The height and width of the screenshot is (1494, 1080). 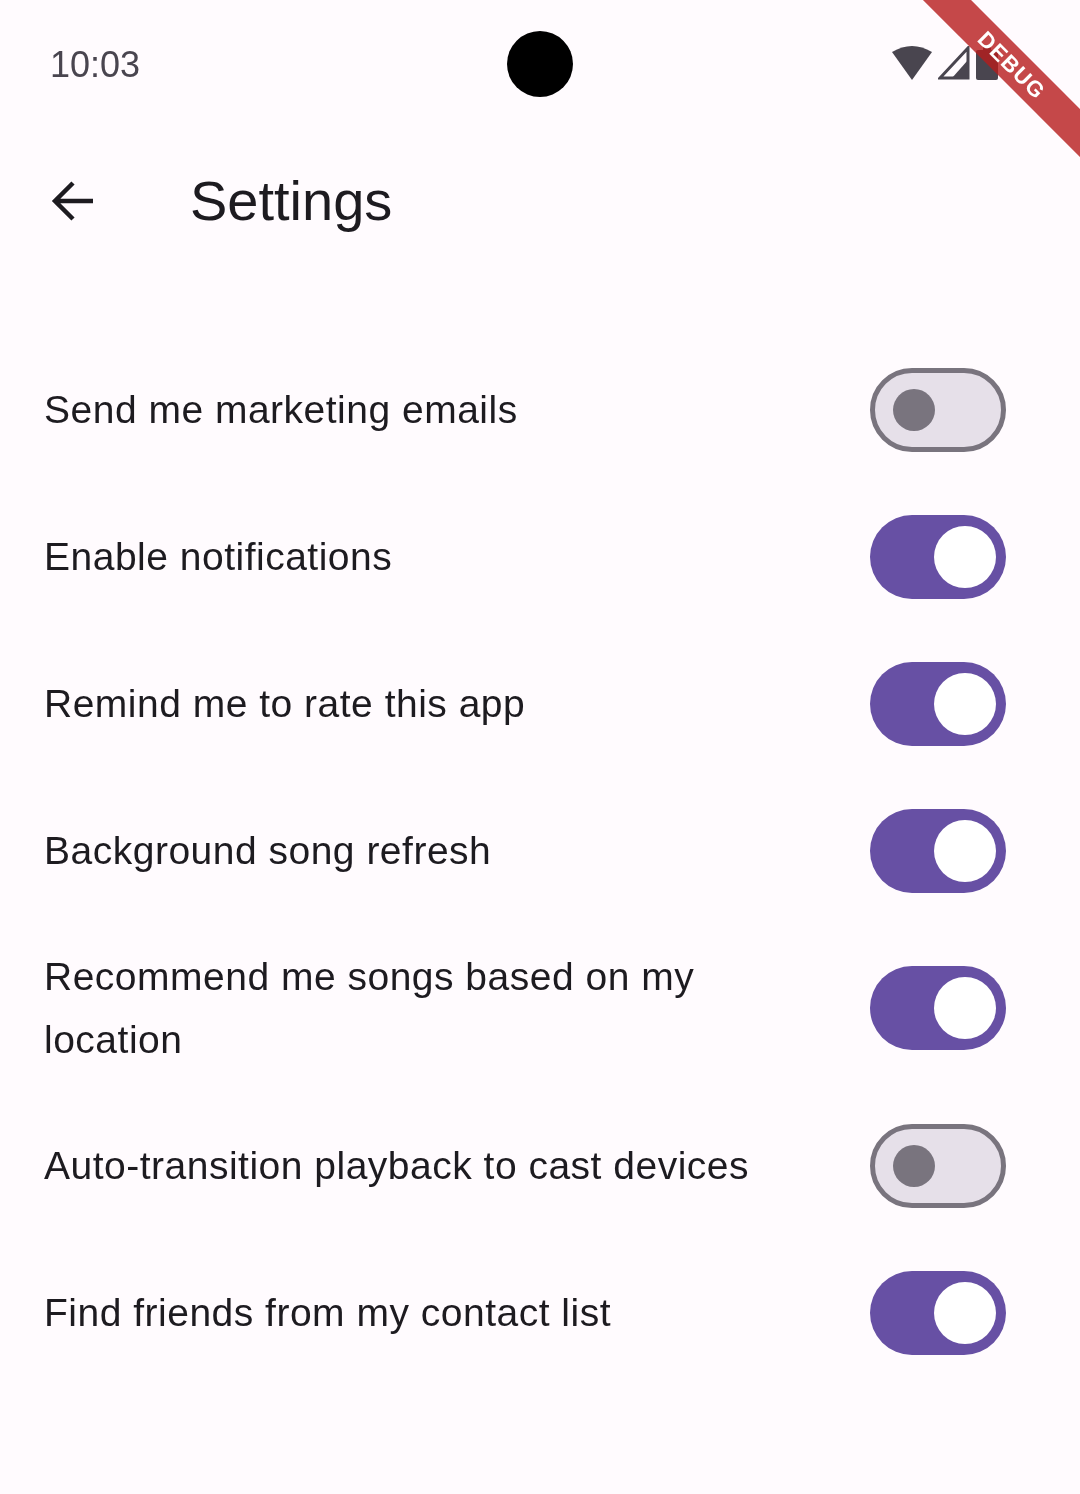 What do you see at coordinates (328, 1313) in the screenshot?
I see `setting-label: Find friends from my contact list` at bounding box center [328, 1313].